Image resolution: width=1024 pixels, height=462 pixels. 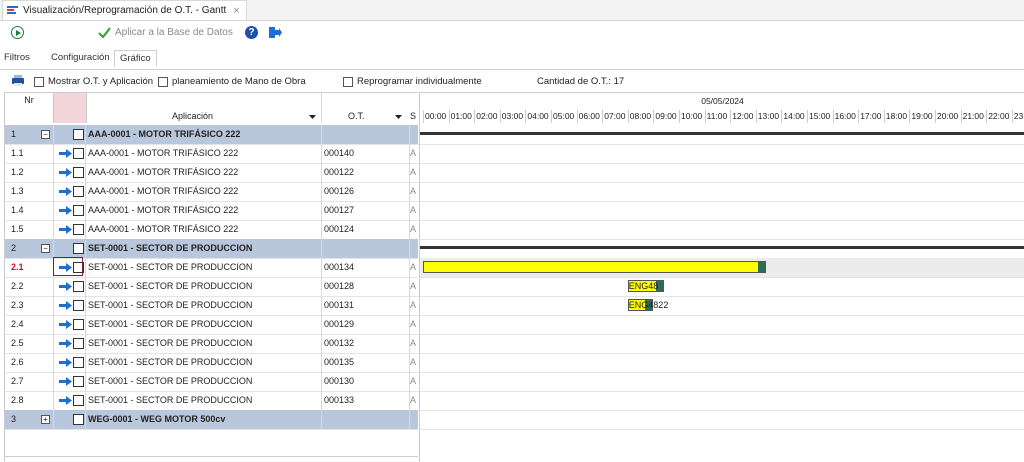 I want to click on print-icon, so click(x=18, y=82).